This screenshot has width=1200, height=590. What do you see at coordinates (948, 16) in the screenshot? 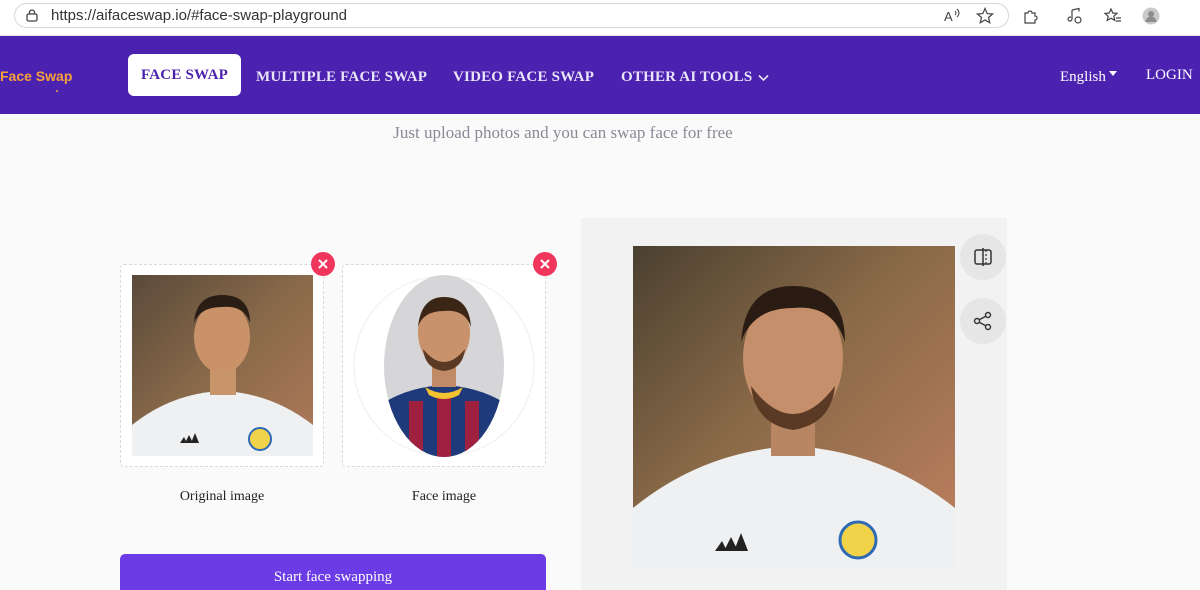
I see `svg-text: A` at bounding box center [948, 16].